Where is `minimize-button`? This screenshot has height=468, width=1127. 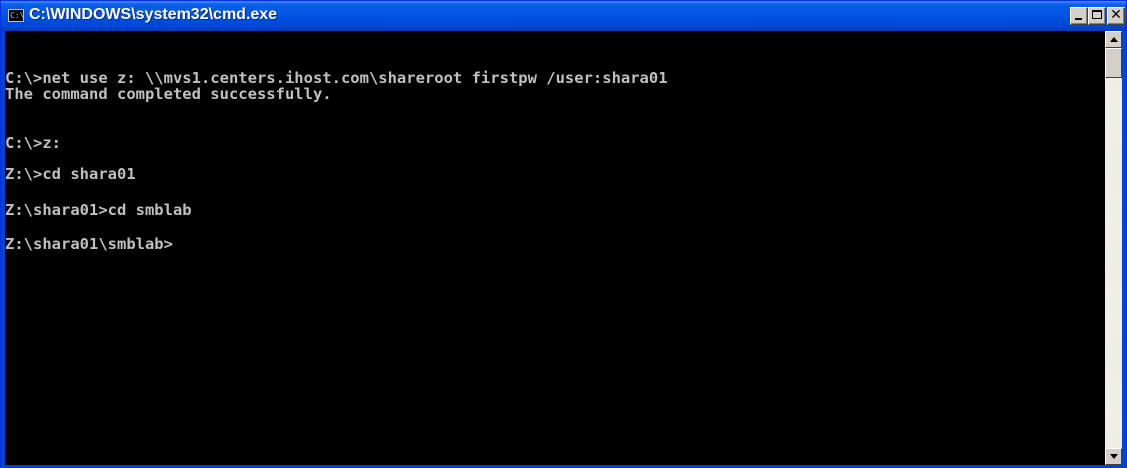
minimize-button is located at coordinates (1079, 16).